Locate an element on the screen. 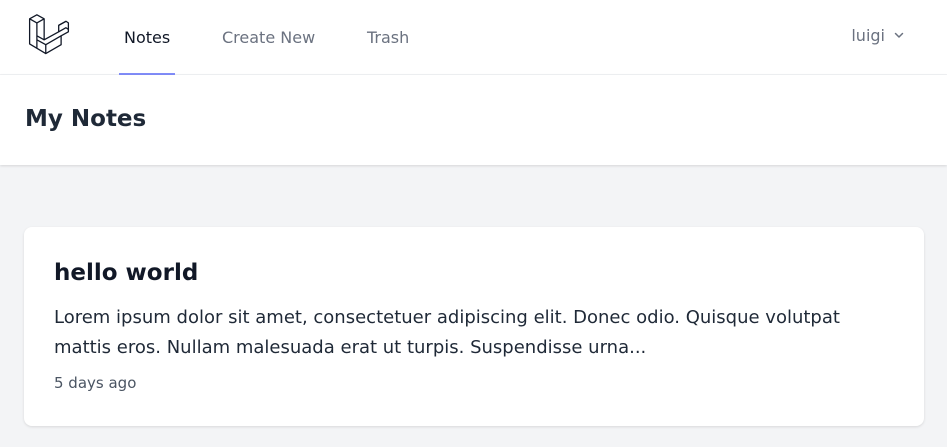  laravel-logo-icon is located at coordinates (49, 35).